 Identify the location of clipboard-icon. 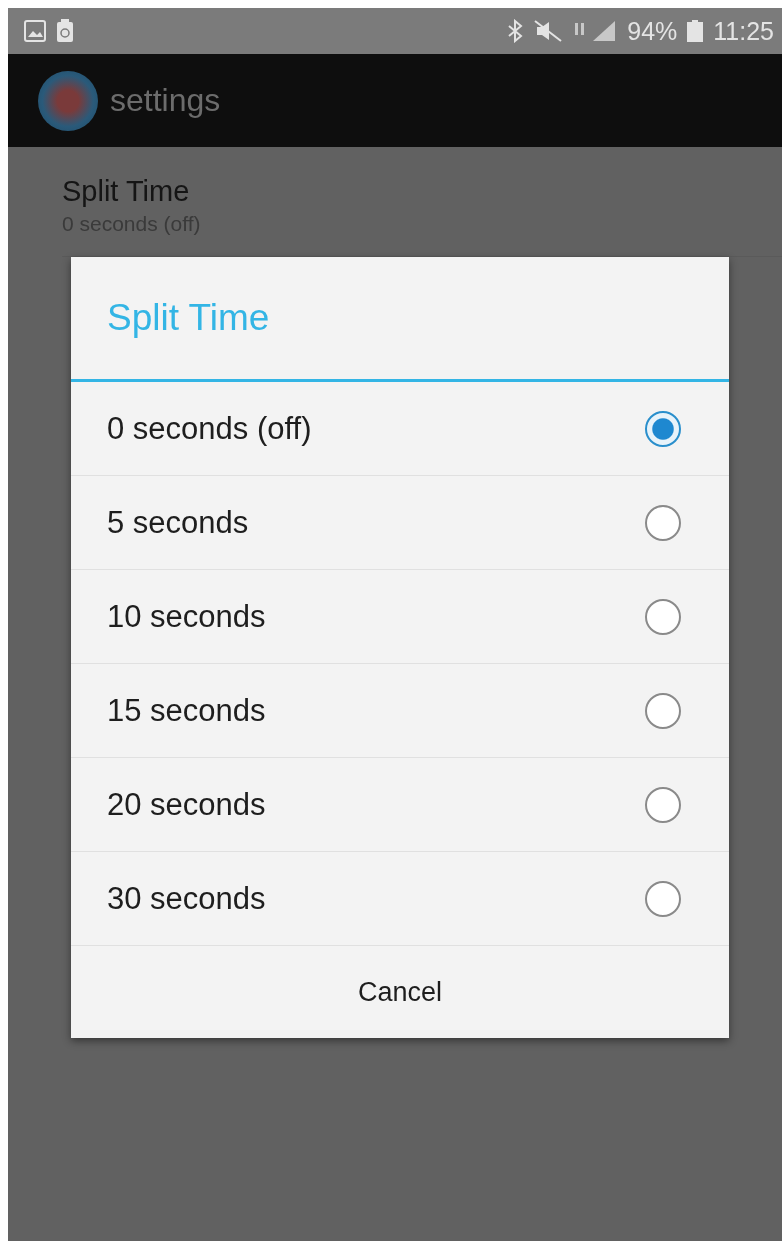
(65, 31).